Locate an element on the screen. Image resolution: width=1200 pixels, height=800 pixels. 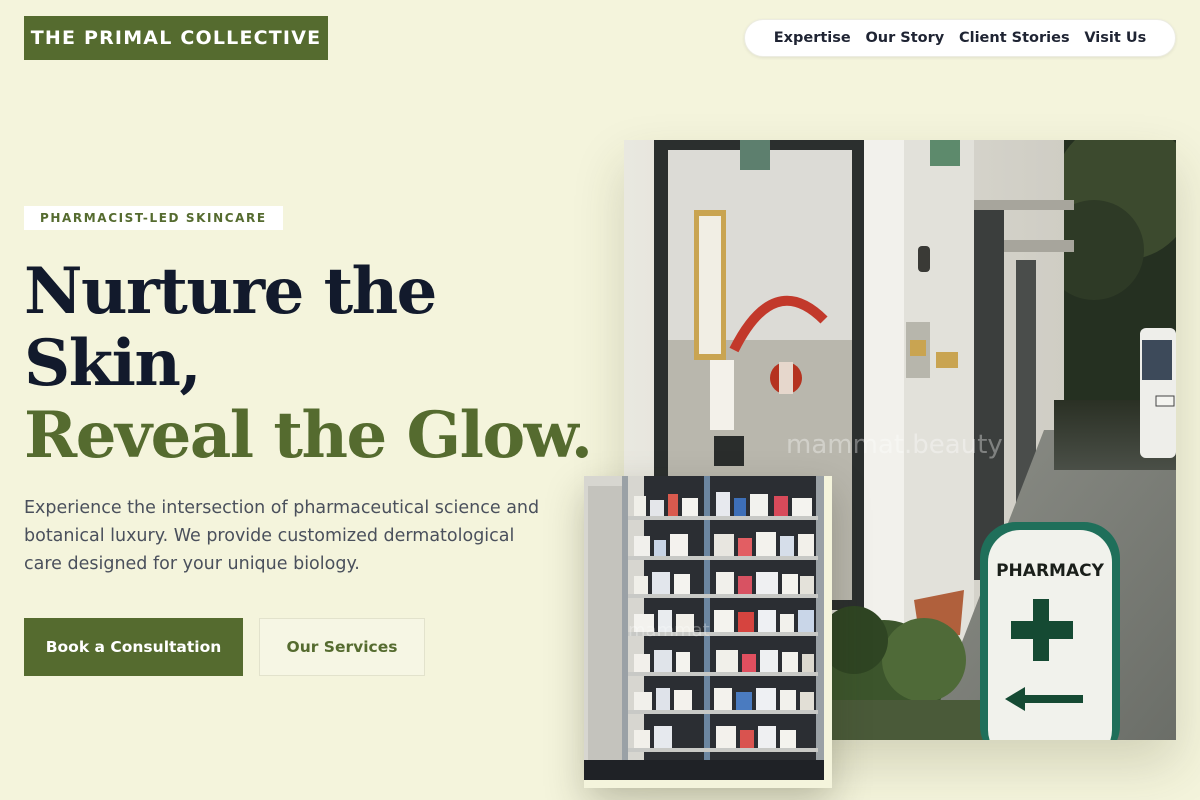
headline-line-2: Skin, is located at coordinates (113, 363).